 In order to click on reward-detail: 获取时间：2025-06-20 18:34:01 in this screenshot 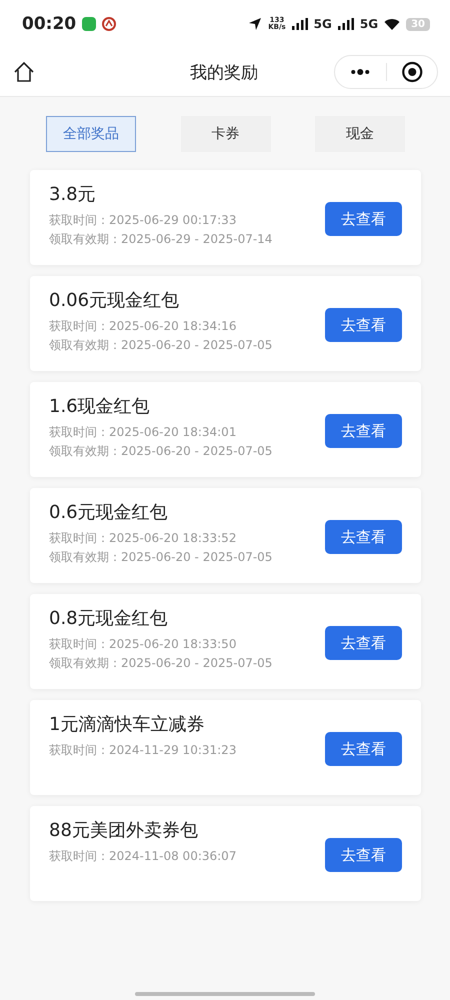, I will do `click(143, 432)`.